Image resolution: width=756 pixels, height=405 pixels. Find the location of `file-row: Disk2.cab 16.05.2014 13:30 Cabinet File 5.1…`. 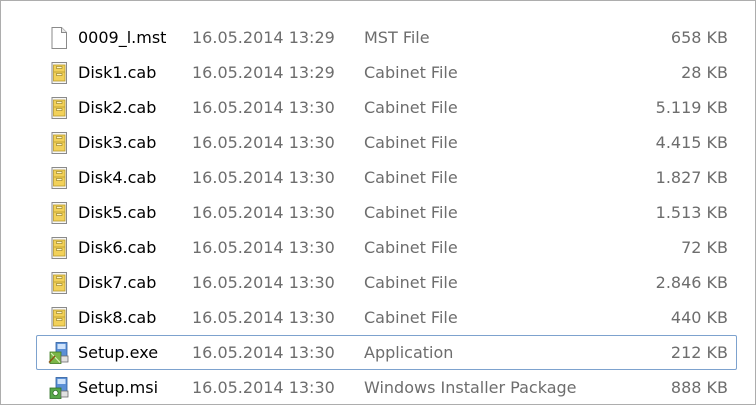

file-row: Disk2.cab 16.05.2014 13:30 Cabinet File 5.1… is located at coordinates (386, 107).